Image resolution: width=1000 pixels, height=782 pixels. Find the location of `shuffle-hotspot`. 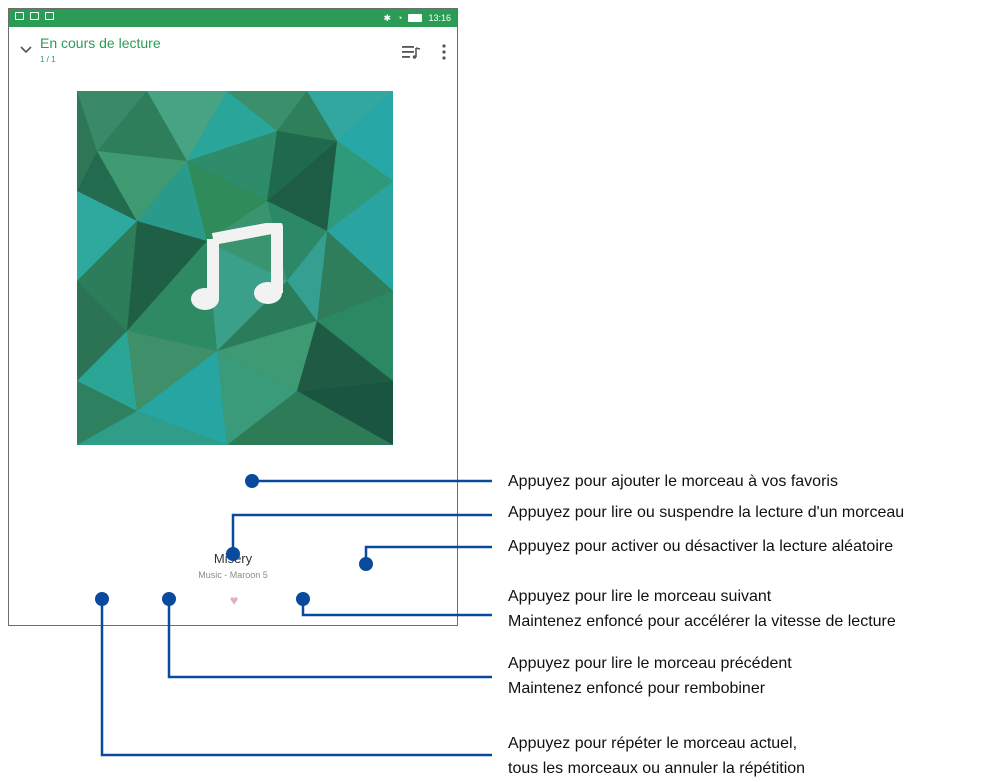

shuffle-hotspot is located at coordinates (366, 564).